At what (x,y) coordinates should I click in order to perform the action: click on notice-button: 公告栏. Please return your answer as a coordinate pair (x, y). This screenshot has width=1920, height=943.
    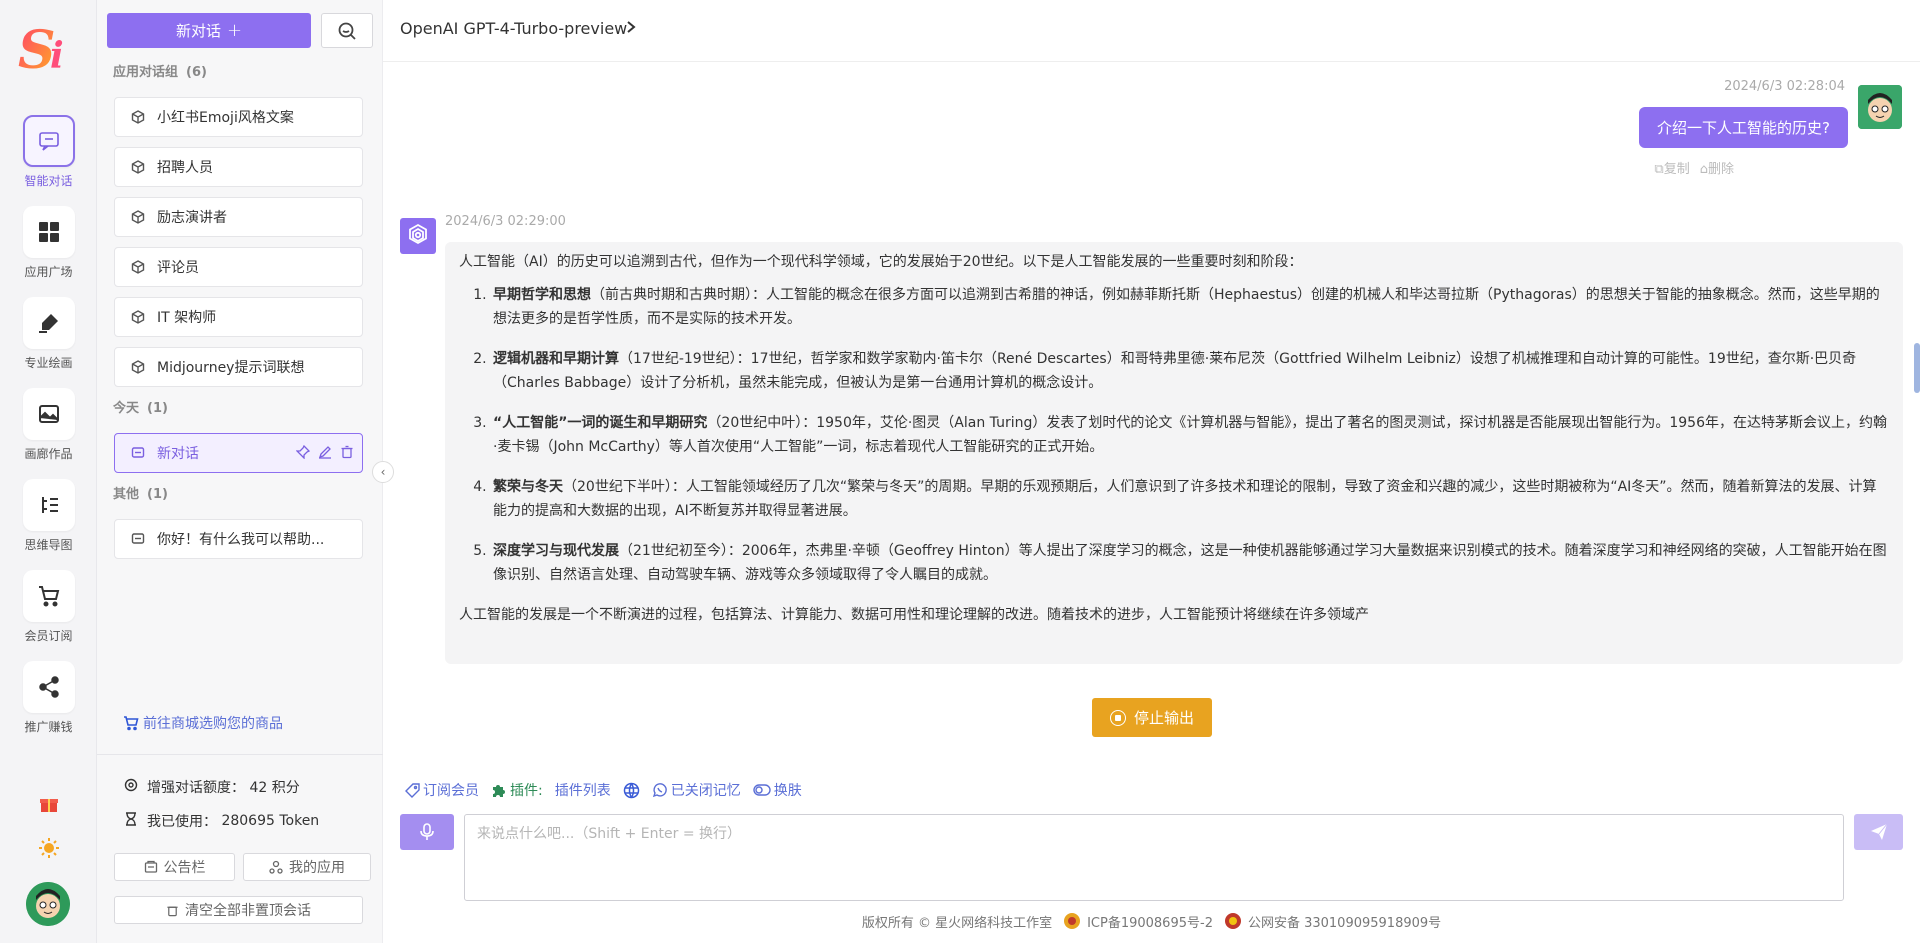
    Looking at the image, I should click on (174, 867).